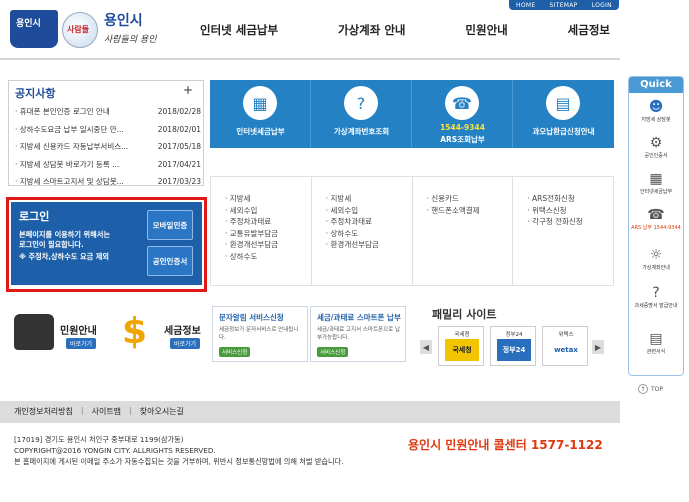 The height and width of the screenshot is (502, 689). I want to click on notice-item: · 휴대폰 본인인증 로그인 안내 2018/02/28, so click(108, 112).